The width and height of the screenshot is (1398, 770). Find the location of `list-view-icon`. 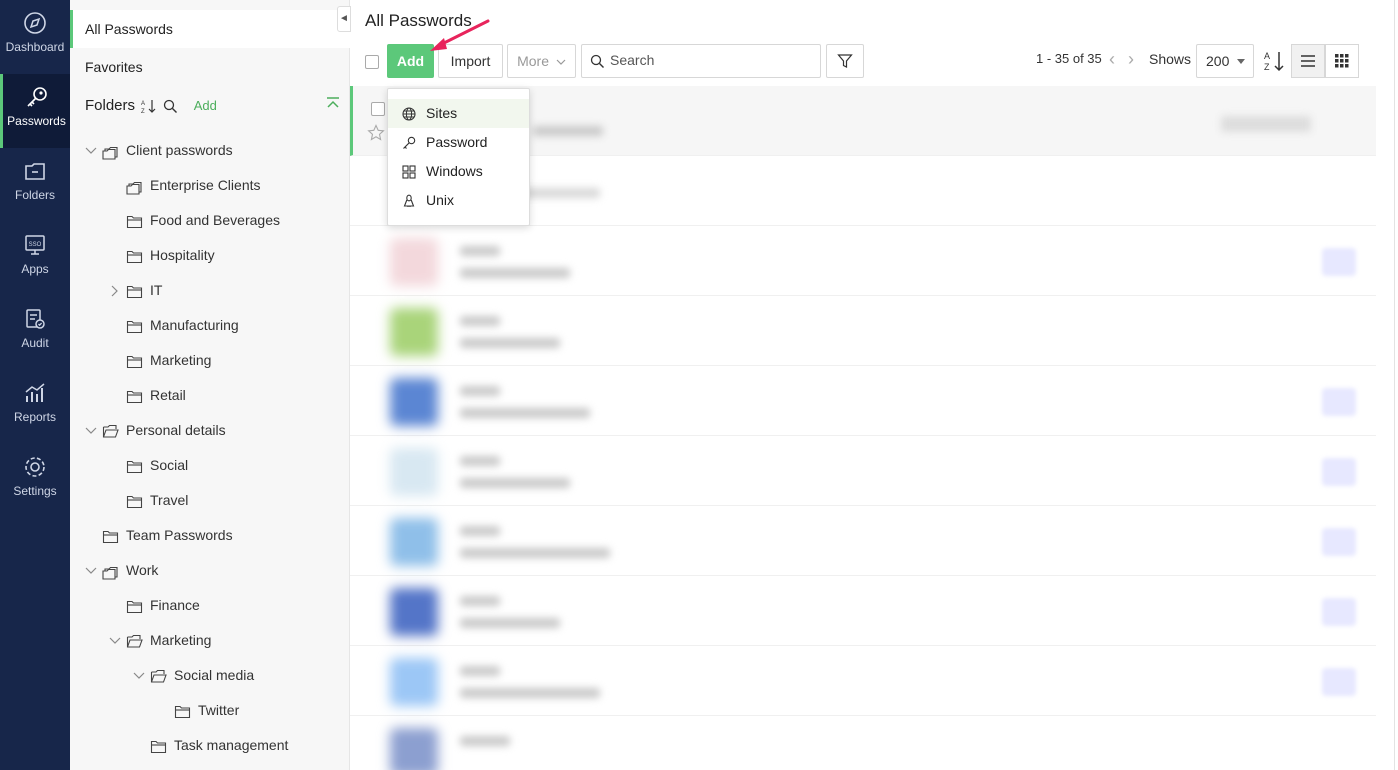

list-view-icon is located at coordinates (1308, 61).